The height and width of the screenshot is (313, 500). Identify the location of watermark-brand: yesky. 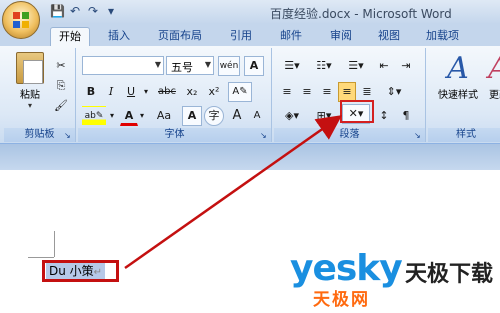
(346, 268).